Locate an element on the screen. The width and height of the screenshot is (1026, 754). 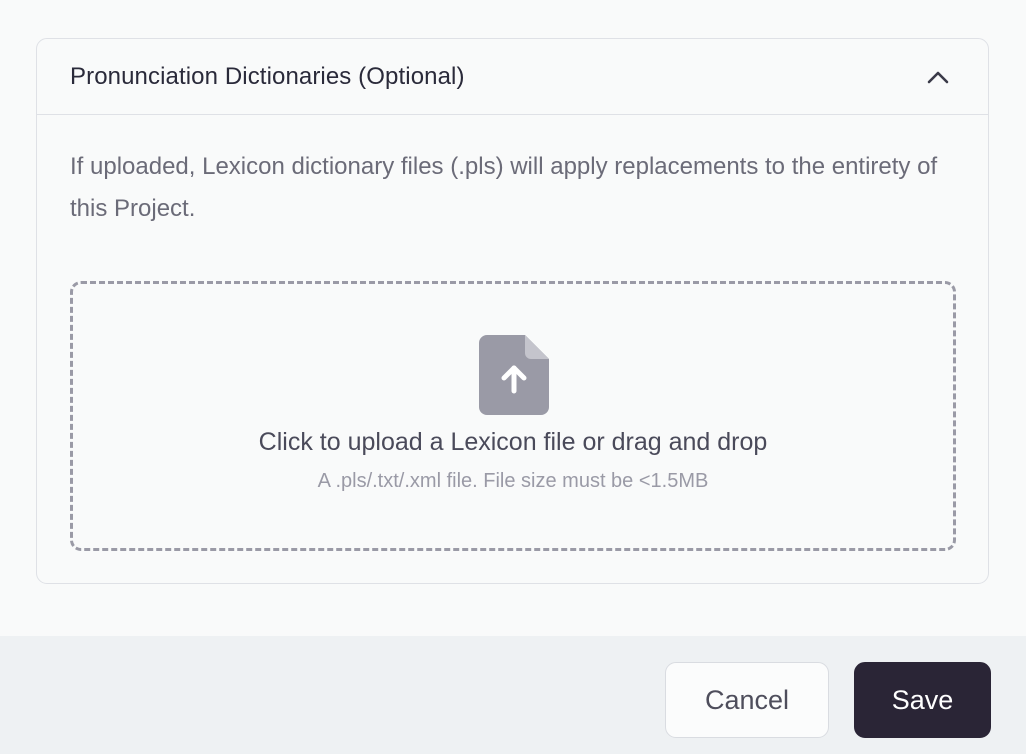
panel-header: Pronunciation Dictionaries (Optional) is located at coordinates (512, 77).